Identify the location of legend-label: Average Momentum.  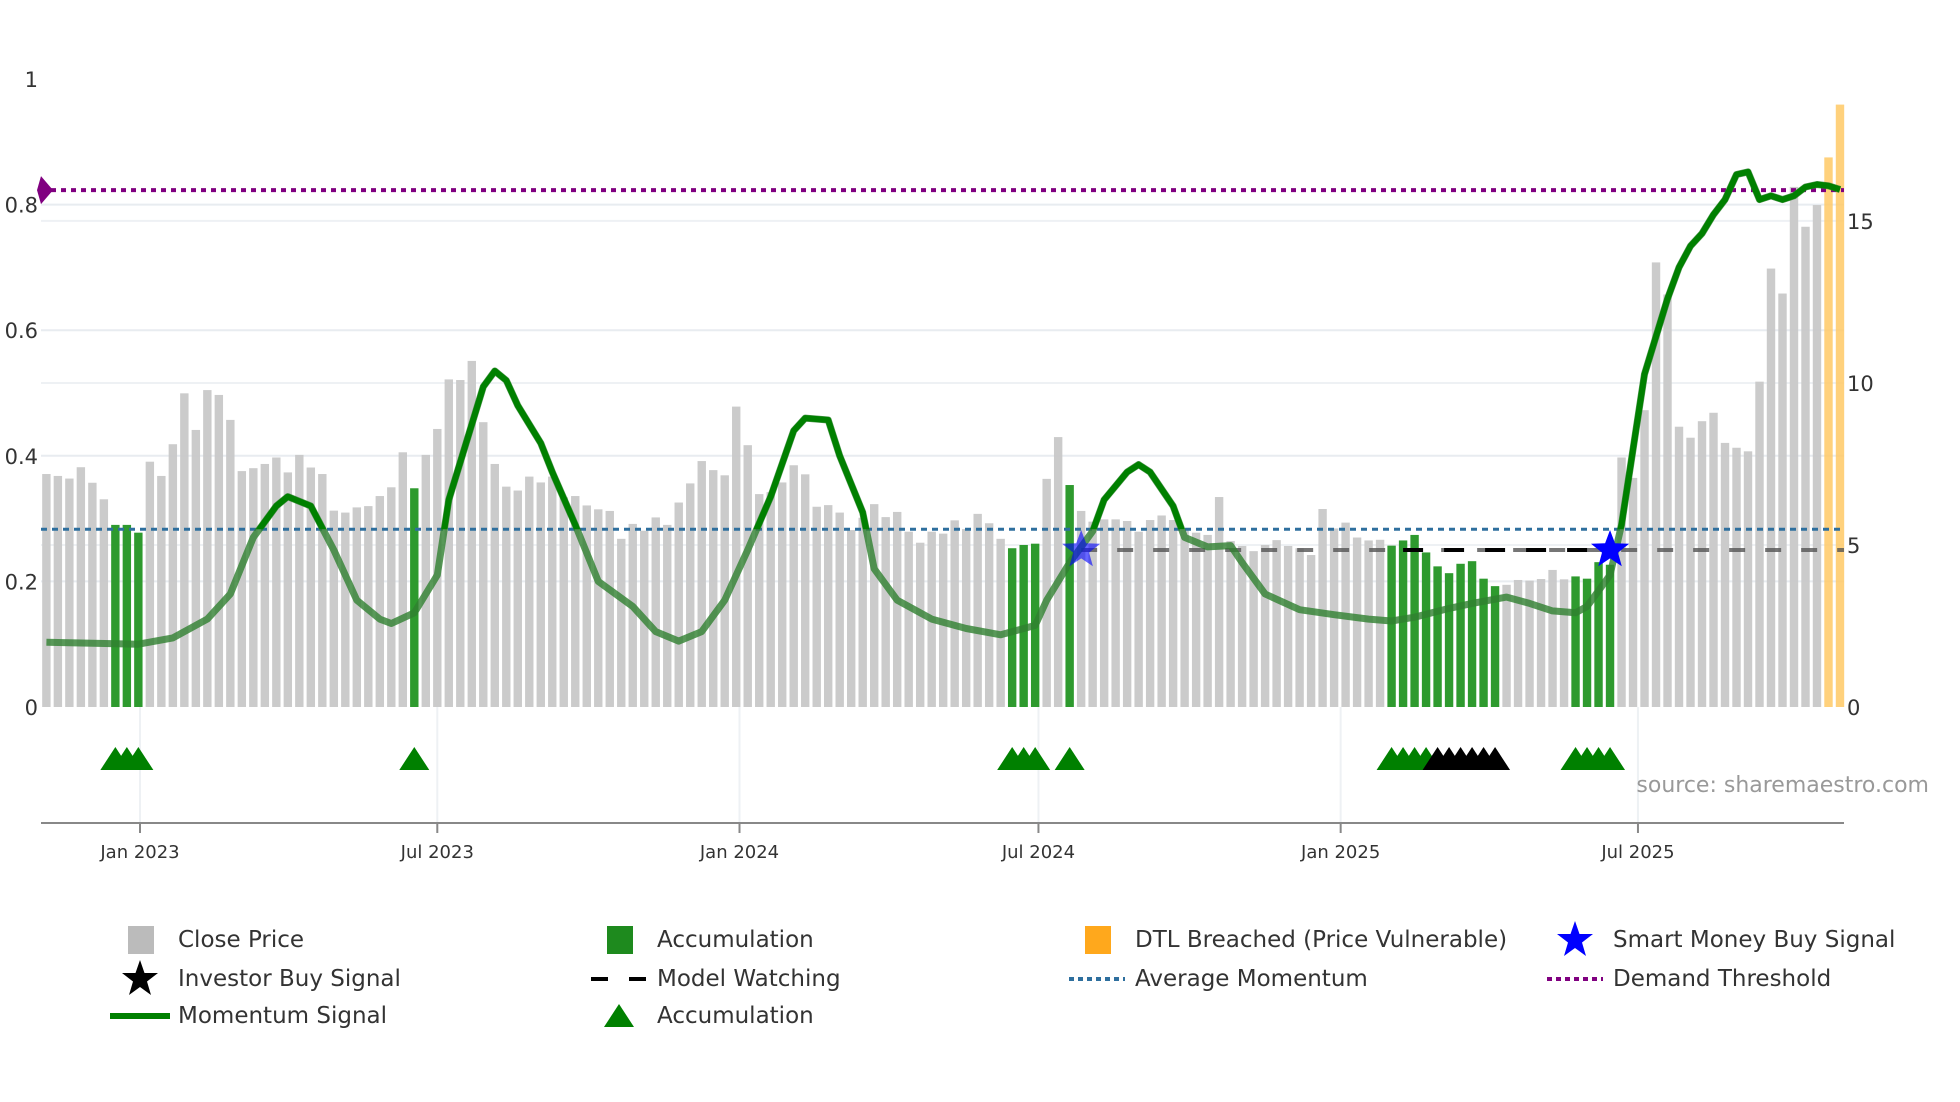
(1251, 979).